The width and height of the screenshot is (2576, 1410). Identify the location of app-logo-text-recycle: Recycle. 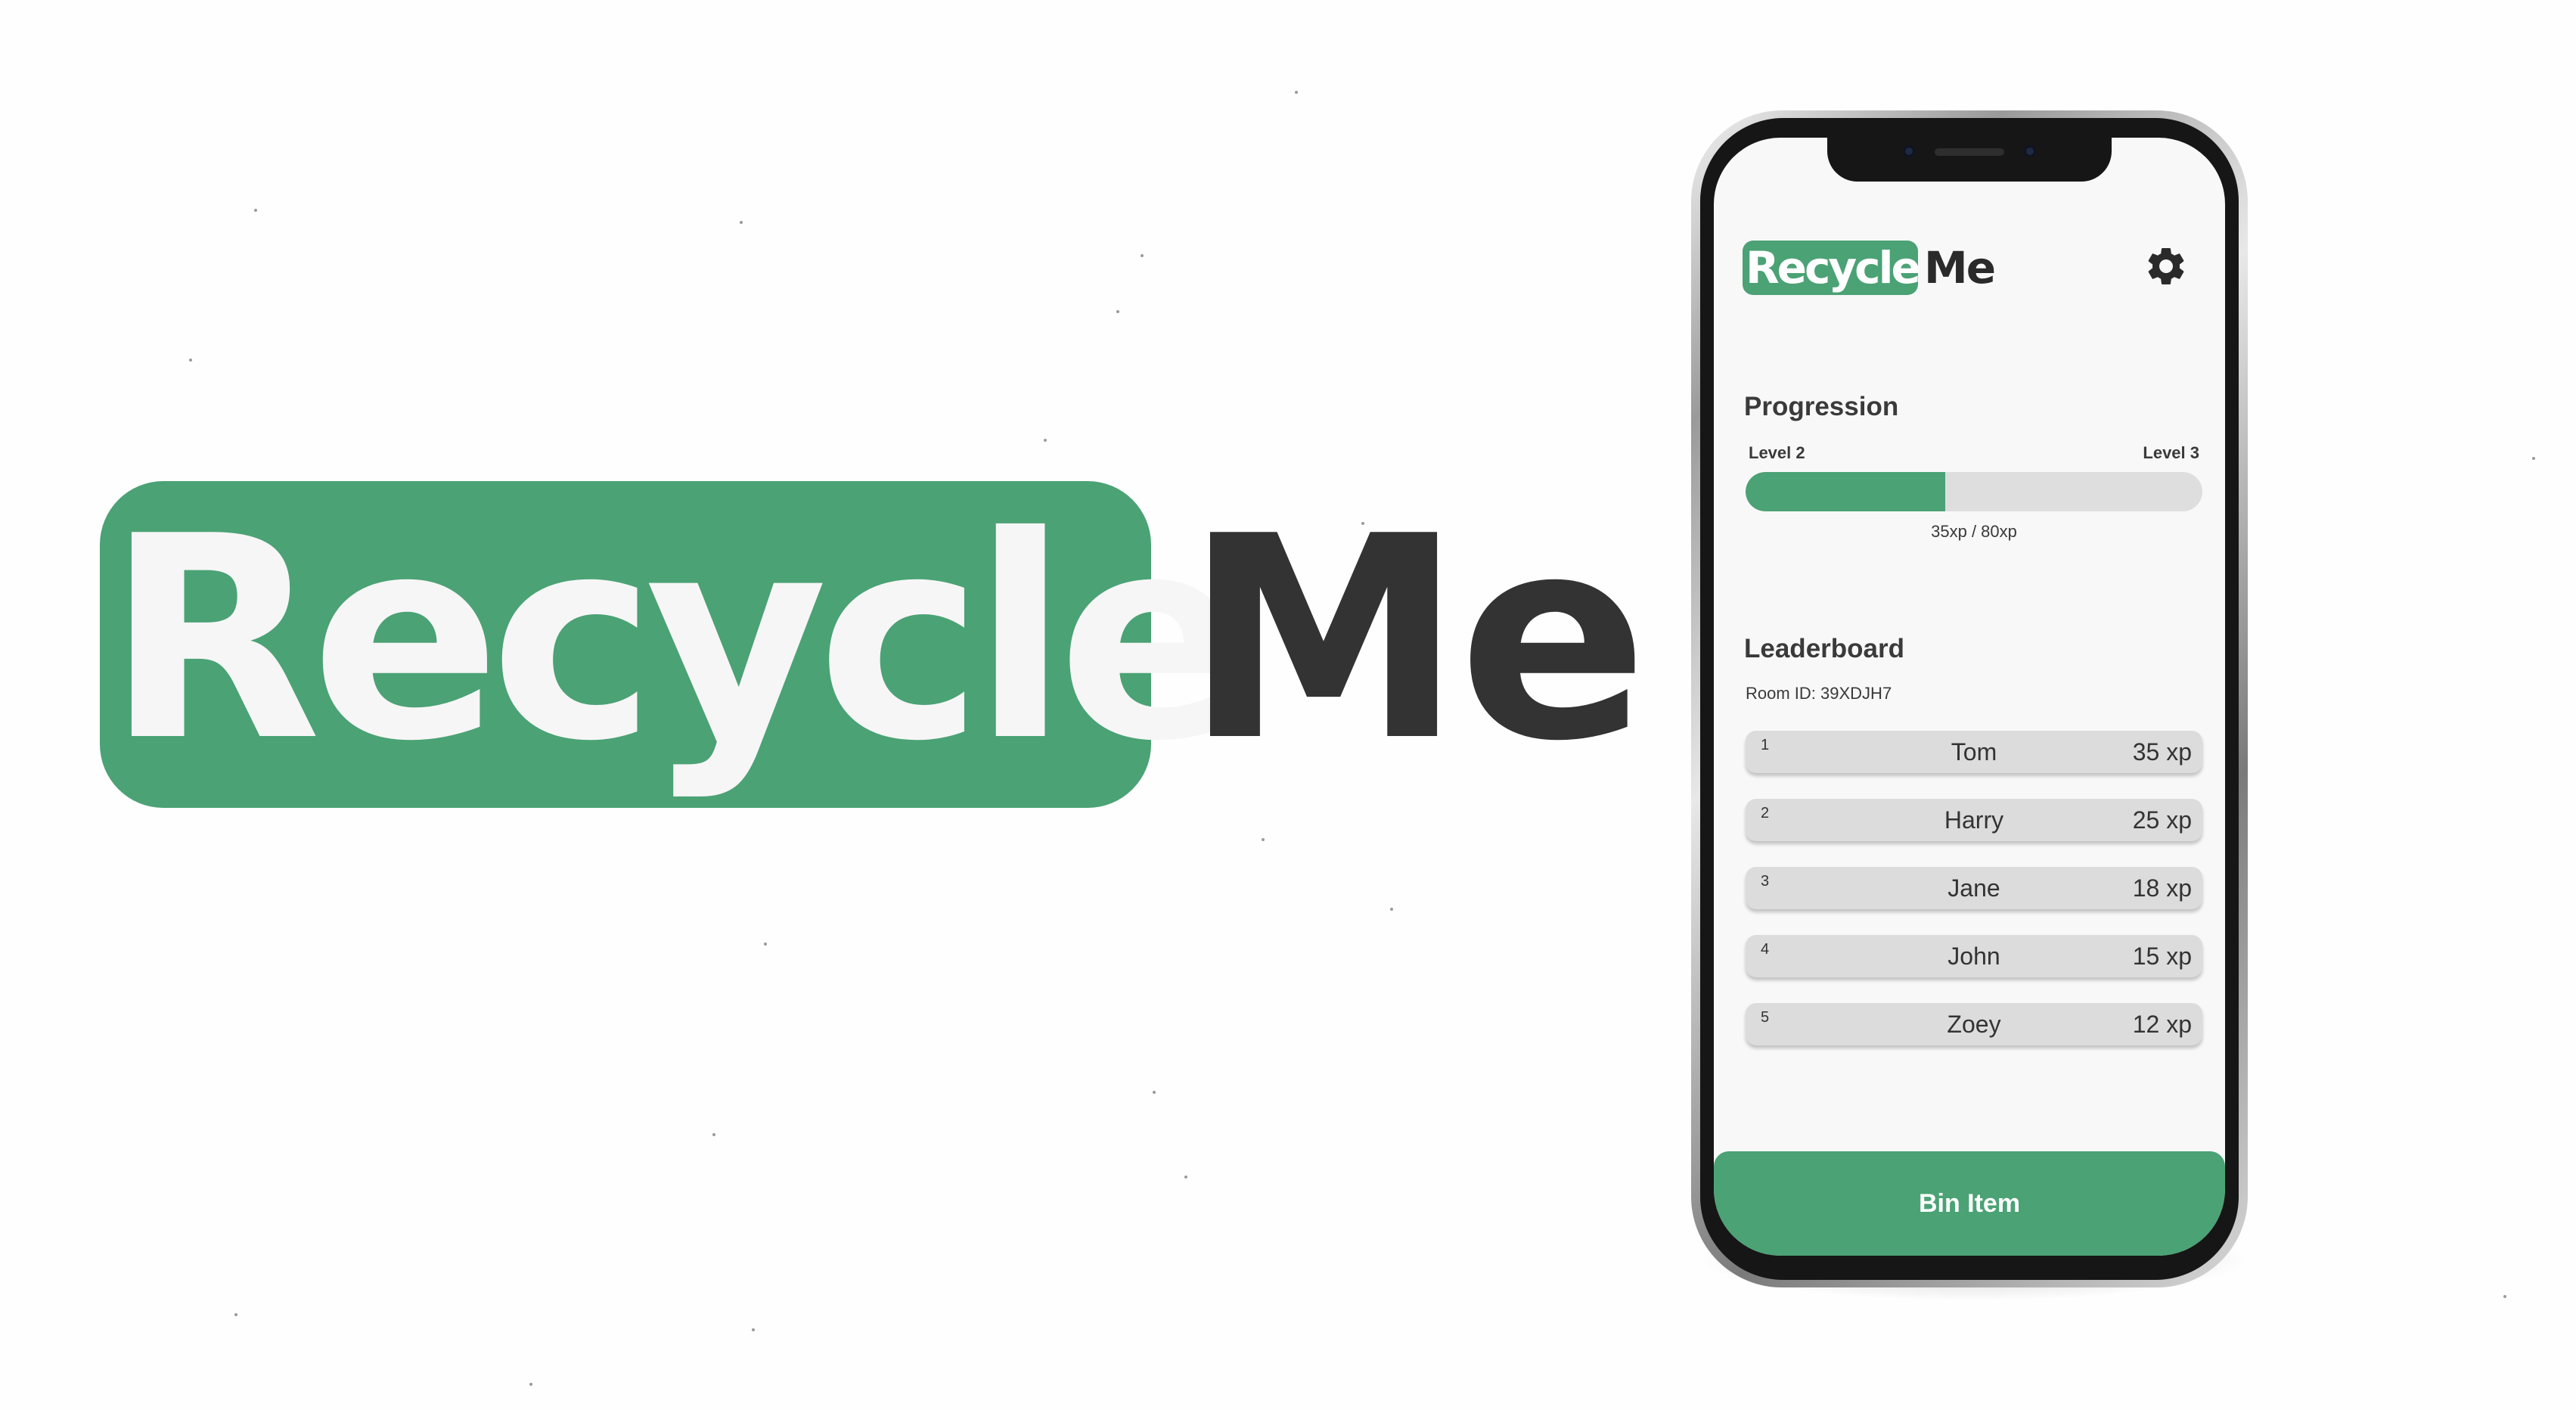
(1833, 267).